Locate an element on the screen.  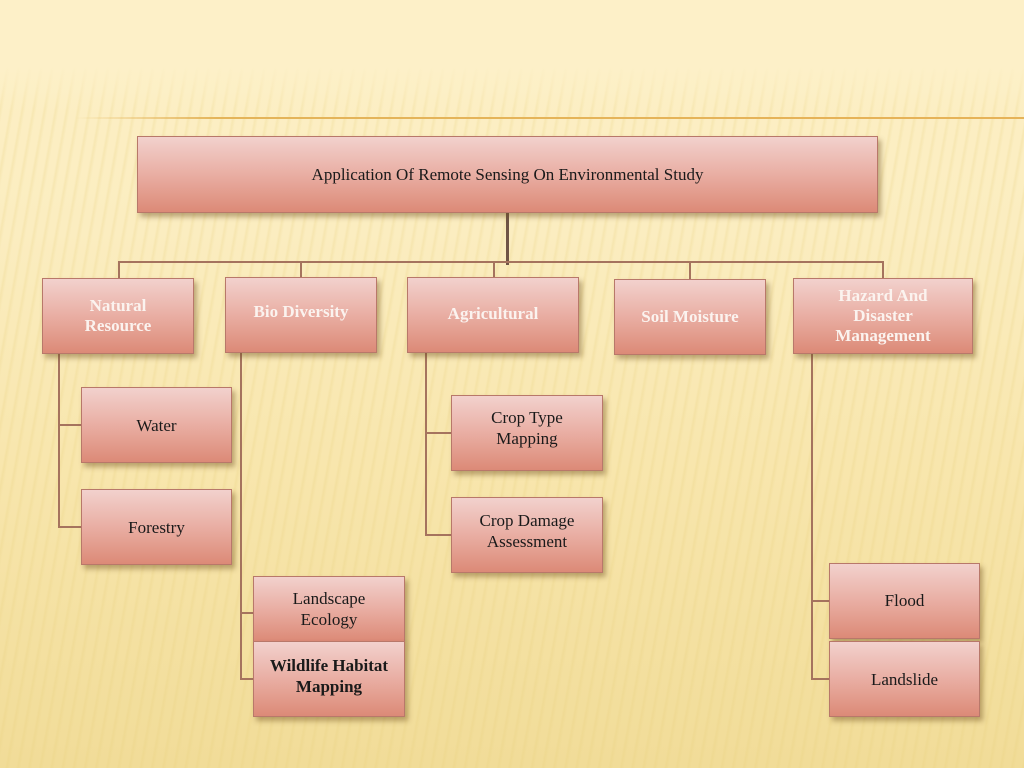
category-label: Hazard And Disaster Management is located at coordinates (883, 315).